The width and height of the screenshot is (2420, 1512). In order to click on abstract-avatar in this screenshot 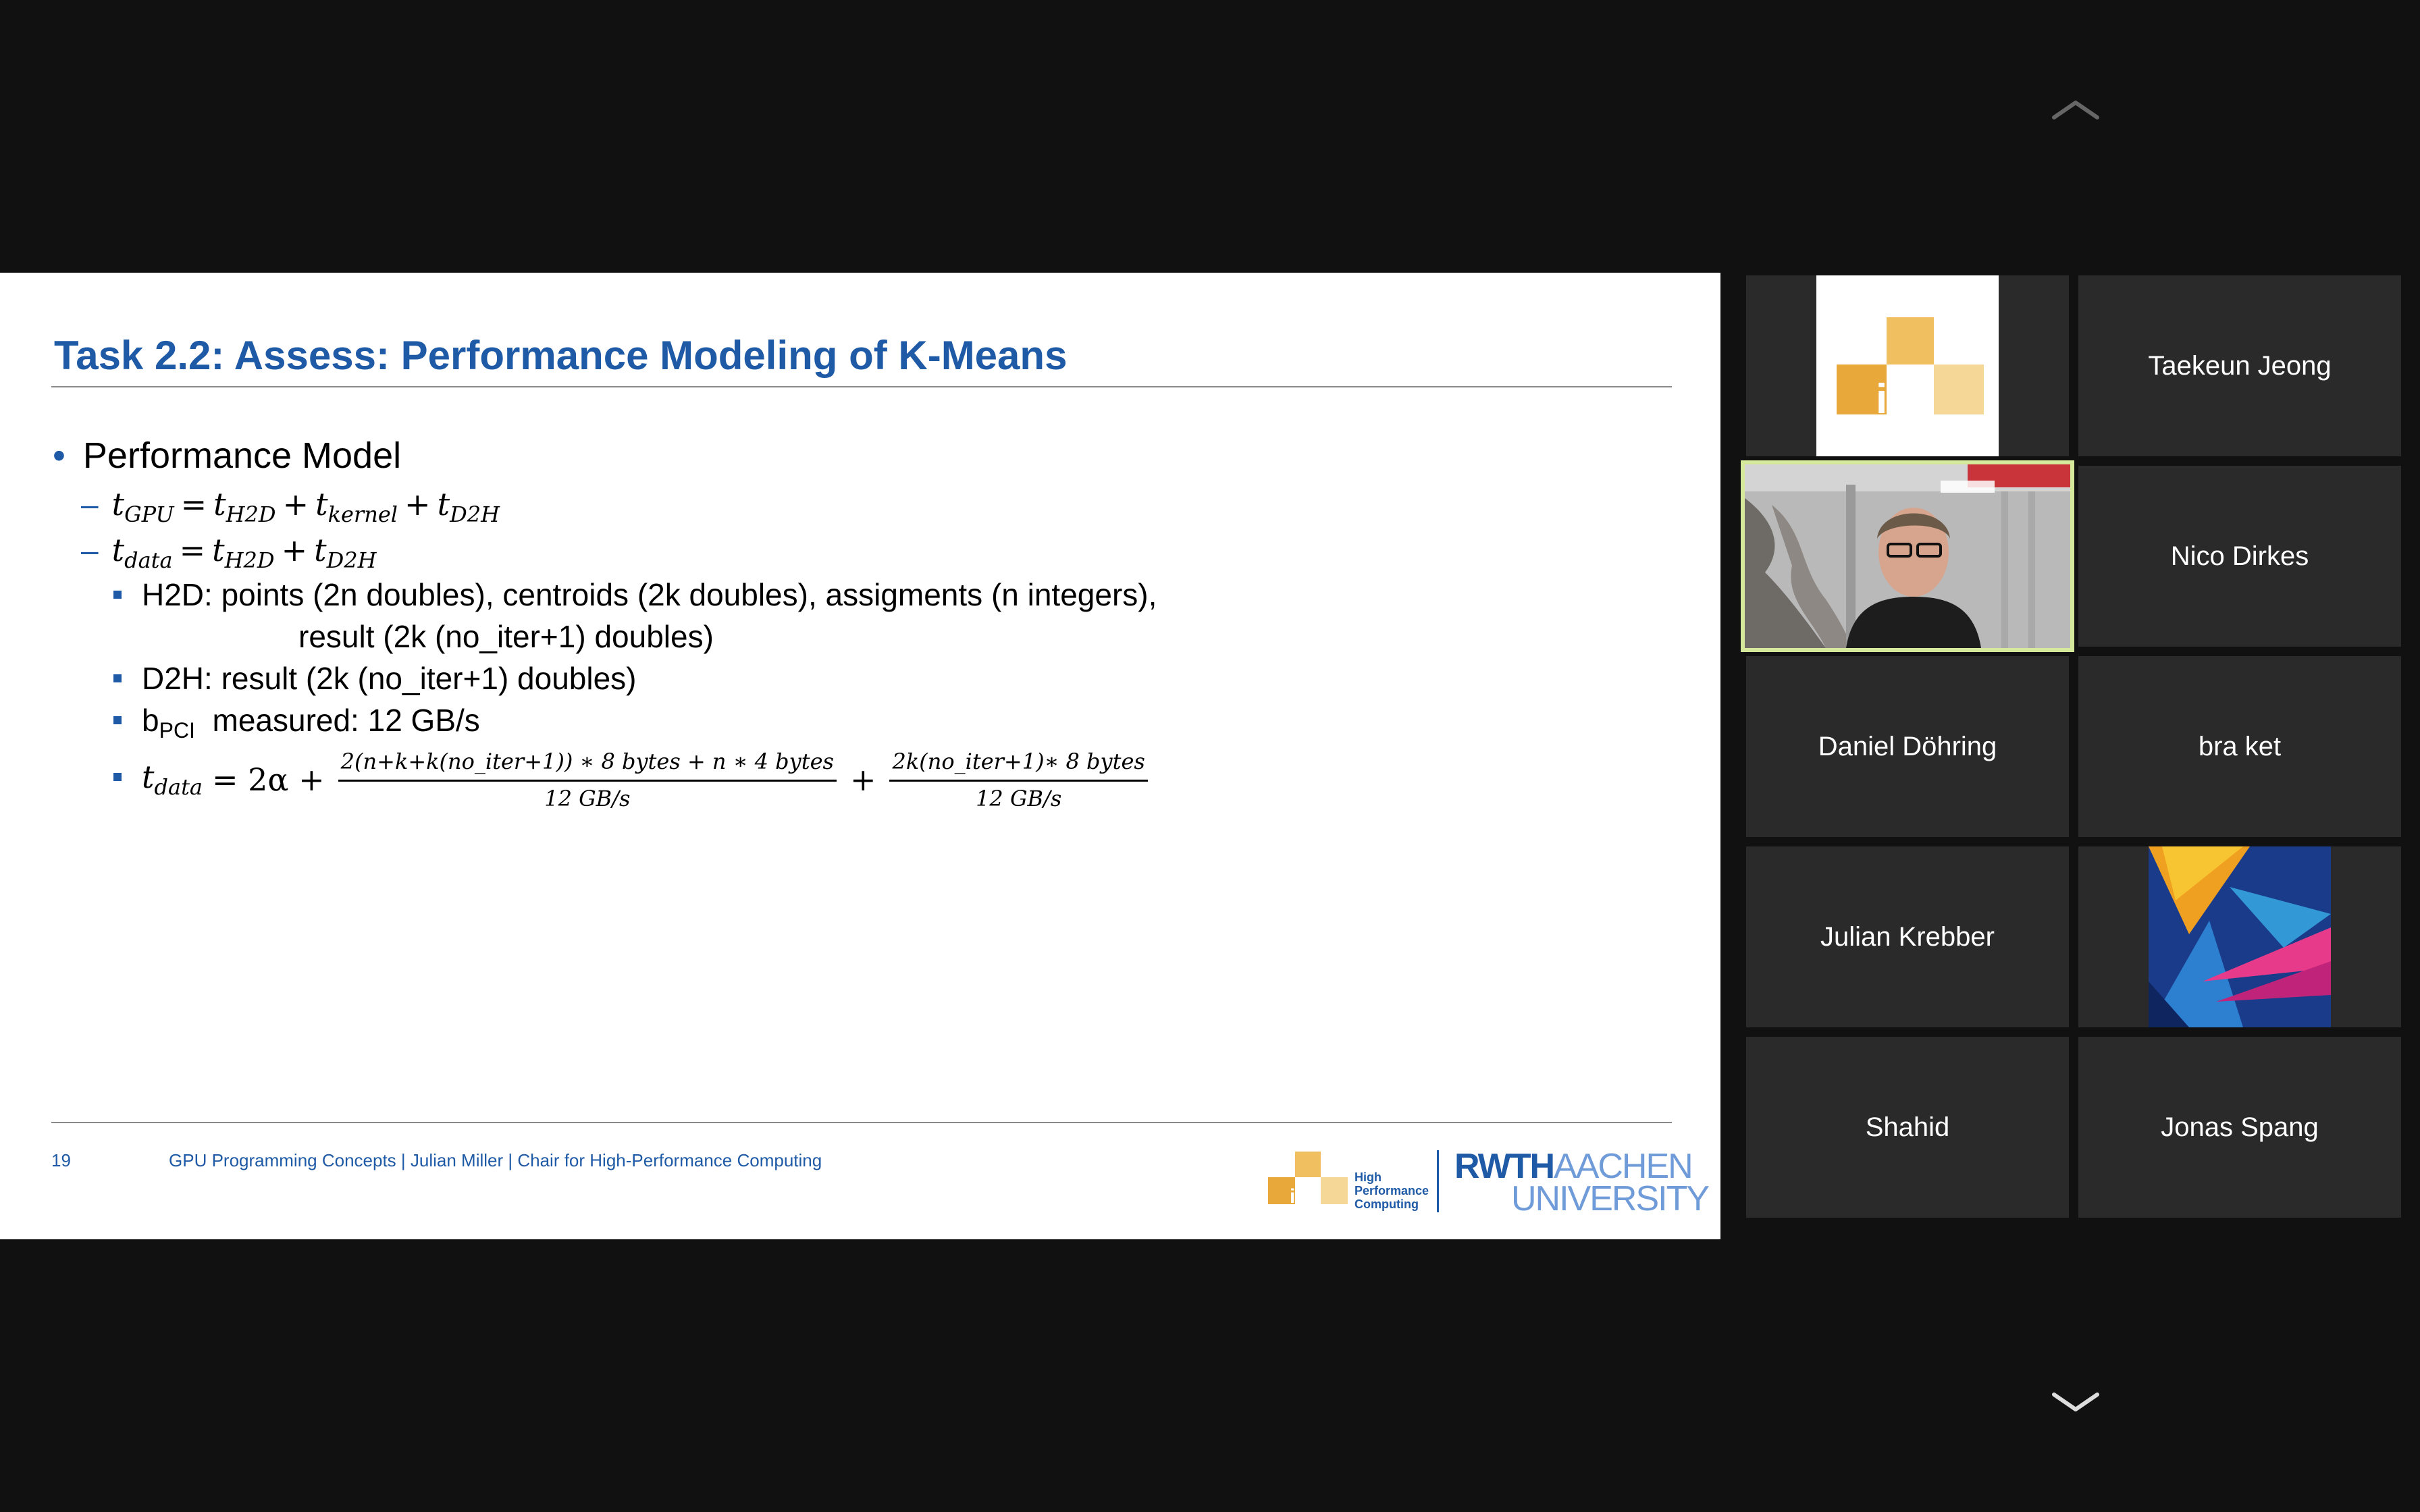, I will do `click(2240, 936)`.